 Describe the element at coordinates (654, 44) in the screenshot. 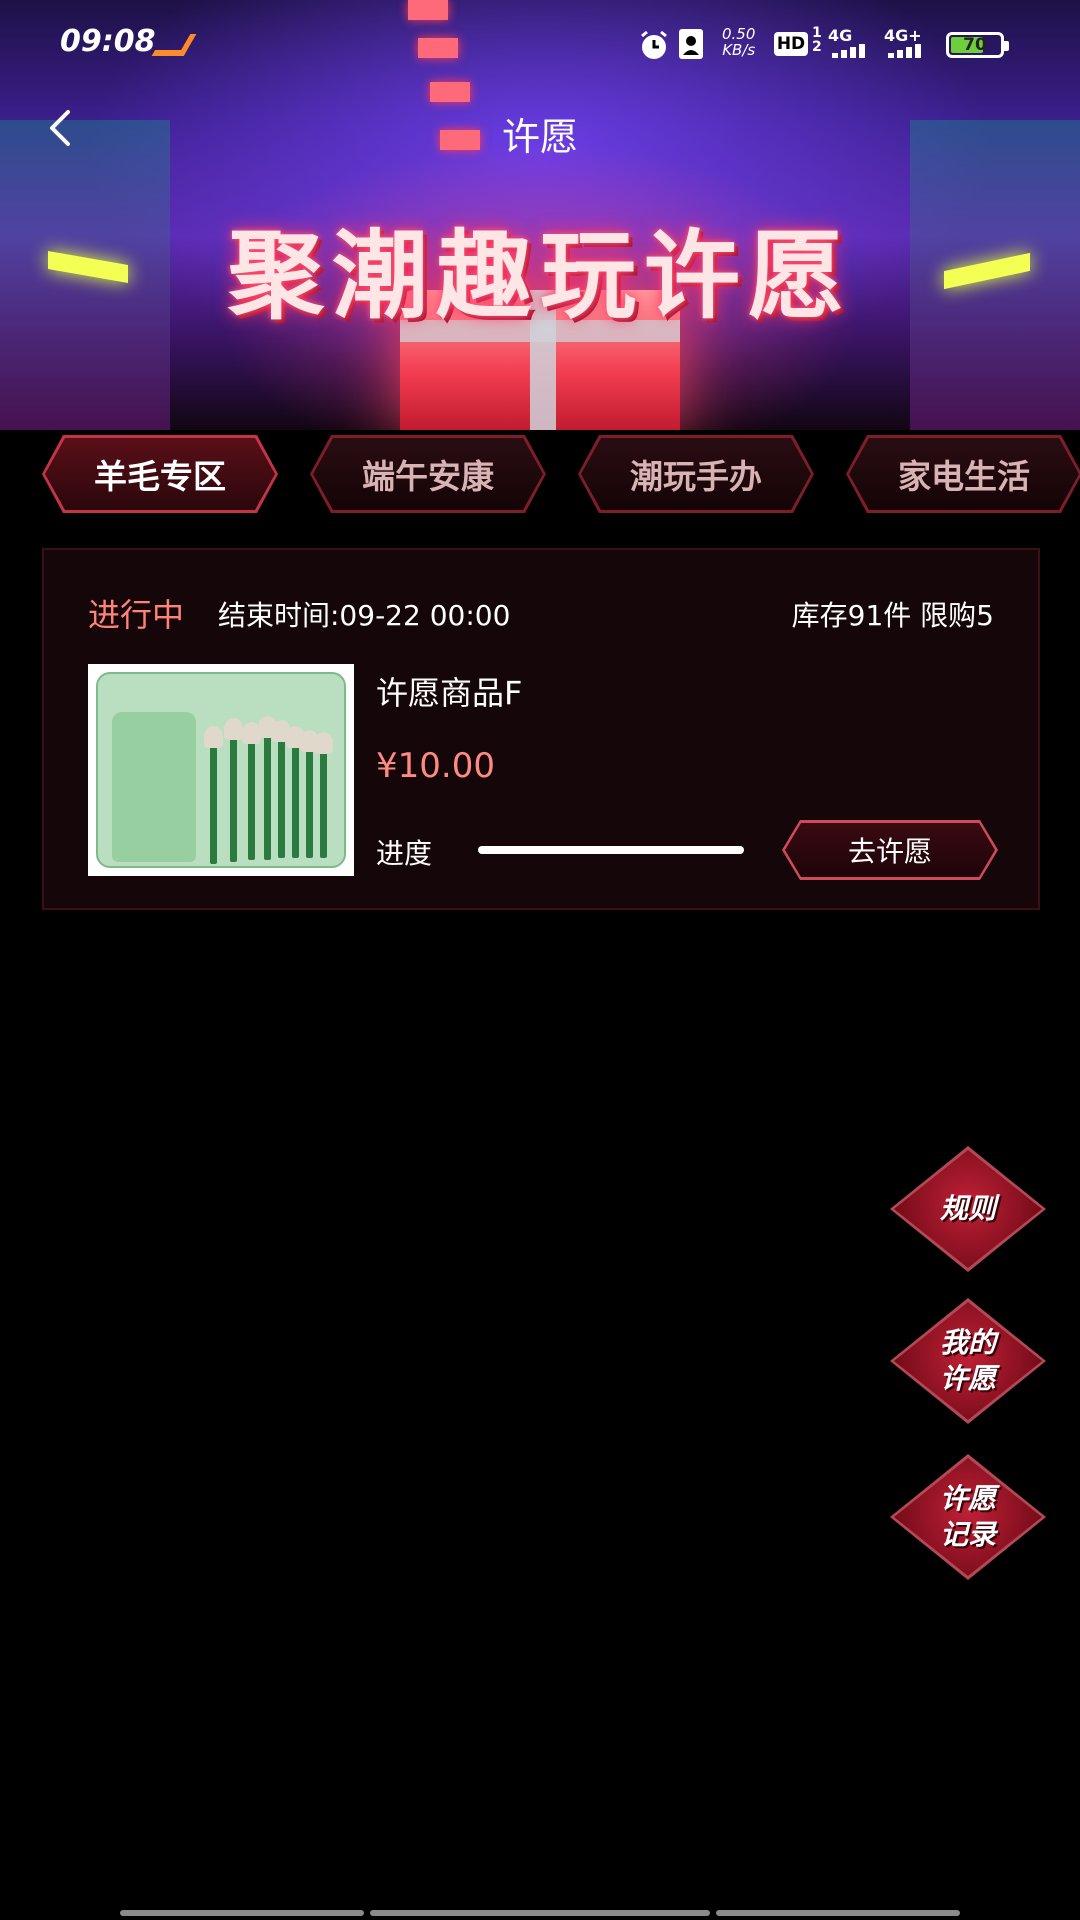

I see `alarm-icon` at that location.